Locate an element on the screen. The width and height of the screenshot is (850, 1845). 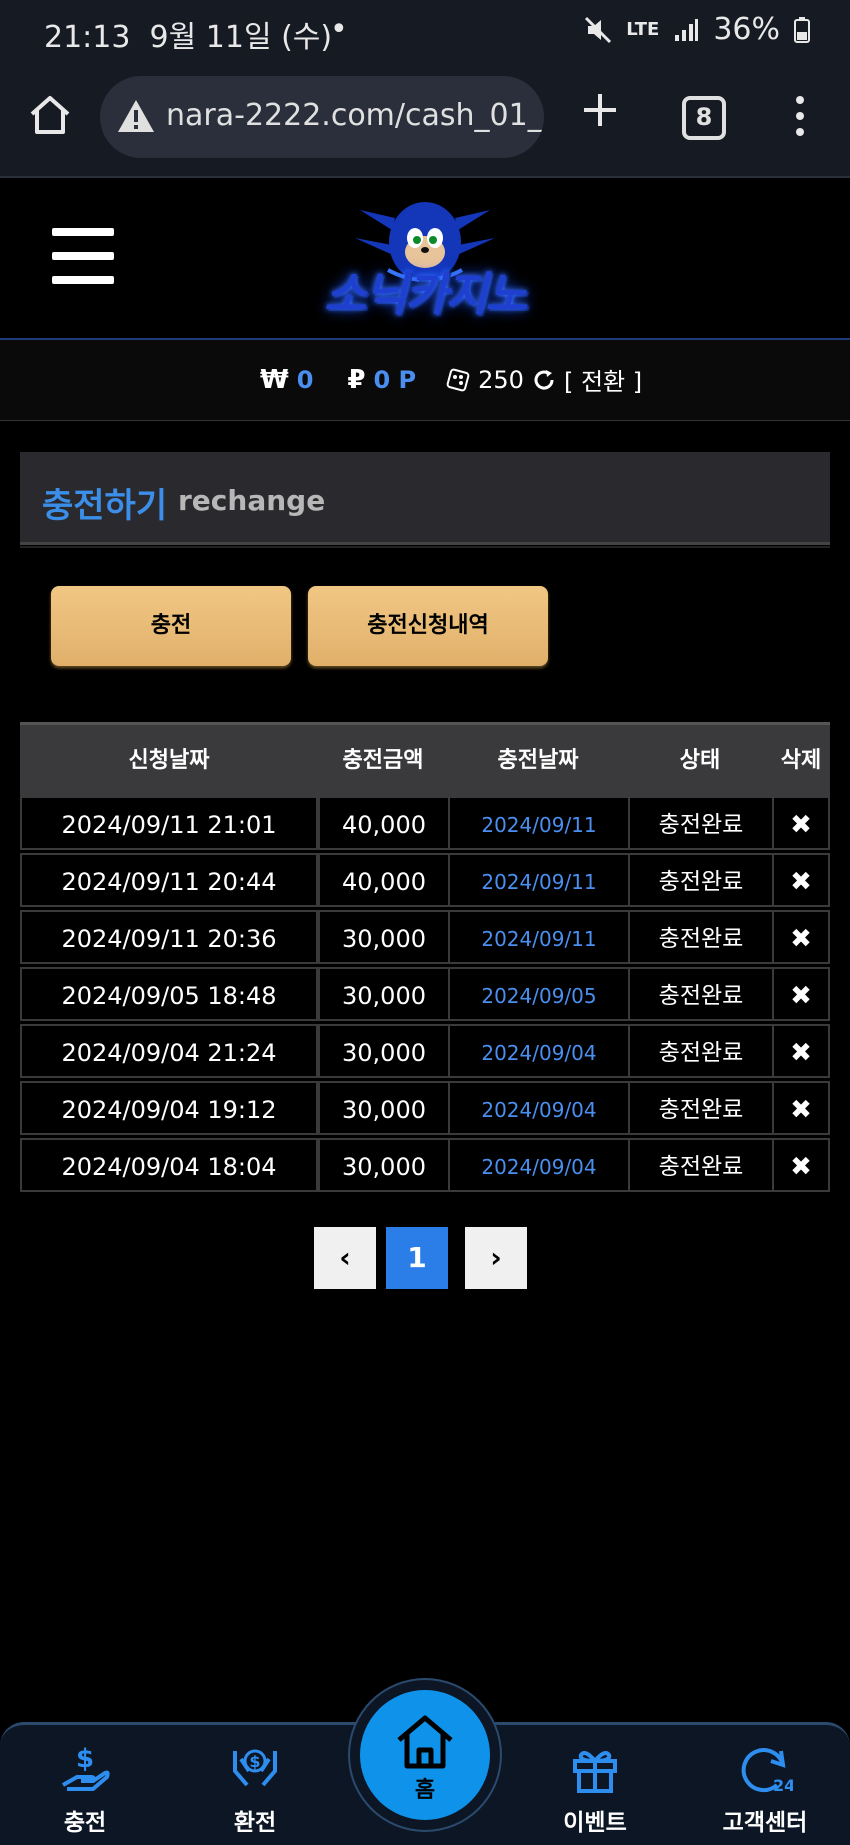
status-bar: 21:13 9월 11일 (수) • LTE 36% is located at coordinates (425, 32).